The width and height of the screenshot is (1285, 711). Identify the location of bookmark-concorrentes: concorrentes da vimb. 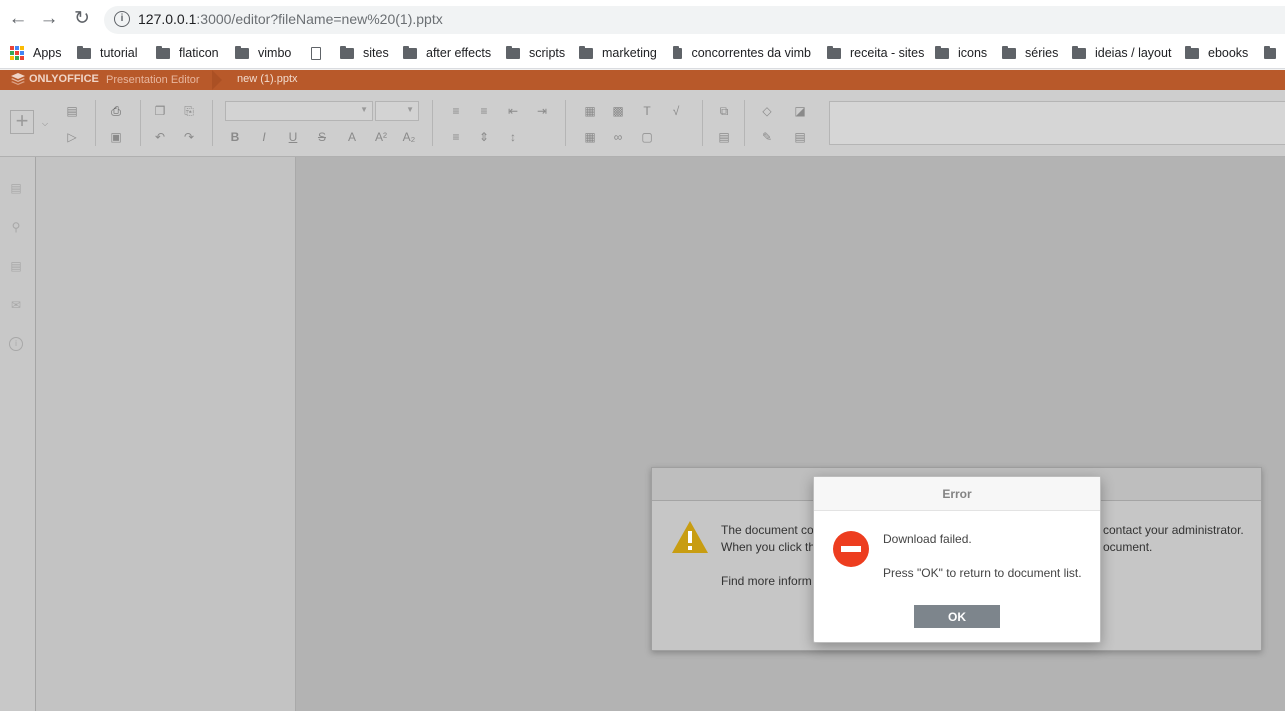
(742, 53).